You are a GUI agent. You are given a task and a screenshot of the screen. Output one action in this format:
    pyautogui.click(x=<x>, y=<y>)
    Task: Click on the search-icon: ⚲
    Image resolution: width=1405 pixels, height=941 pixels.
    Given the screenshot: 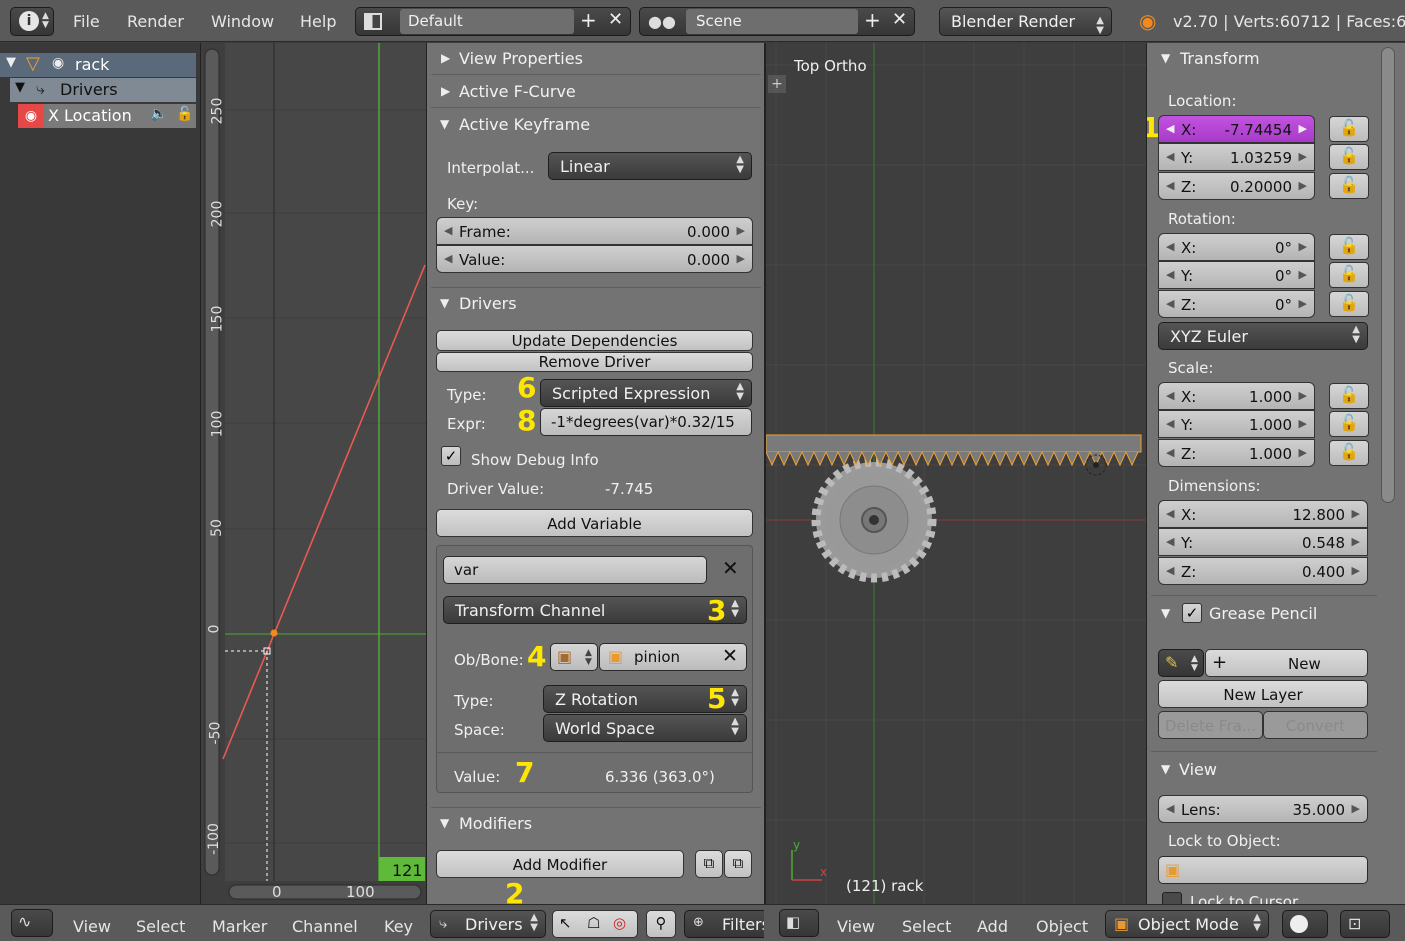 What is the action you would take?
    pyautogui.click(x=661, y=924)
    